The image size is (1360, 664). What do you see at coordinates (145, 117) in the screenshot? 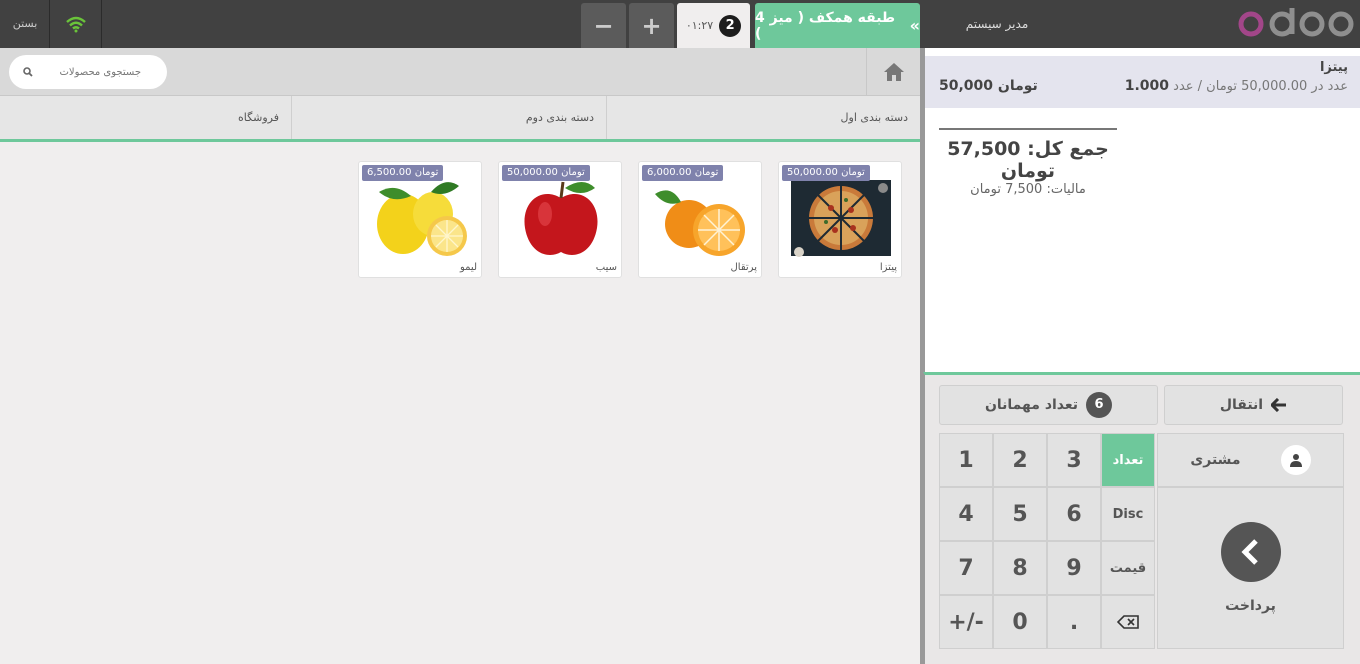
I see `category-shop: فروشگاه` at bounding box center [145, 117].